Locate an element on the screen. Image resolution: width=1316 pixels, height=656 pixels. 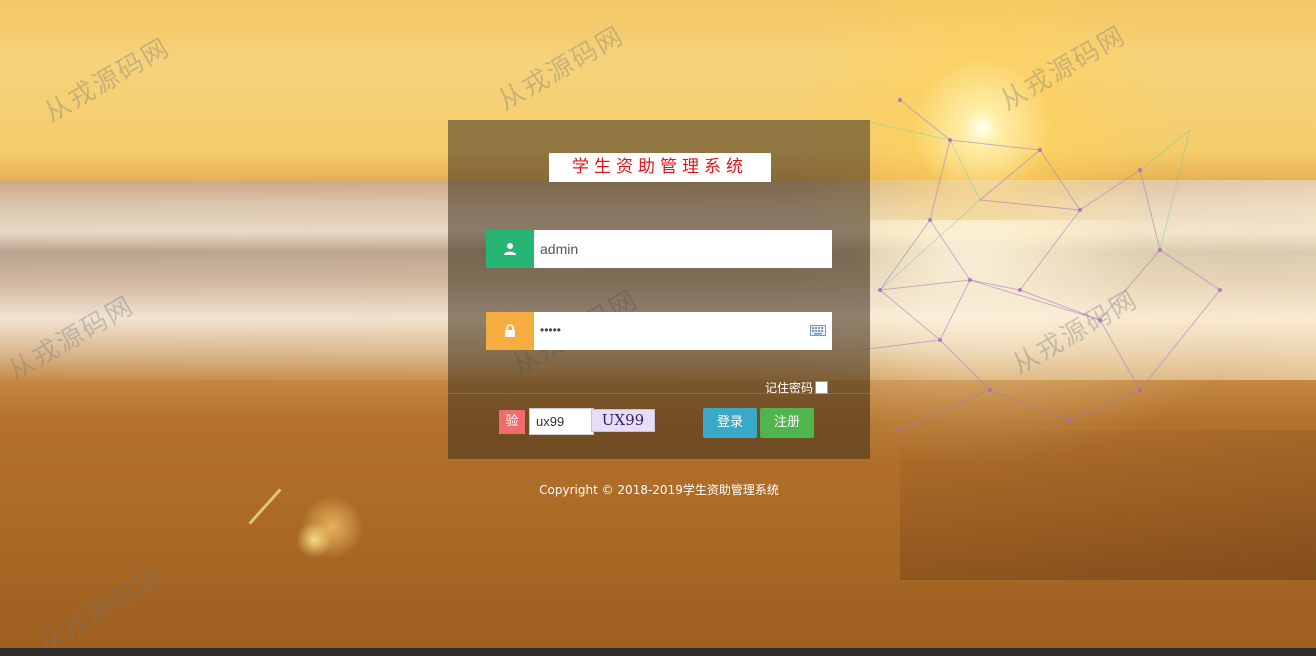
username-field is located at coordinates (659, 249).